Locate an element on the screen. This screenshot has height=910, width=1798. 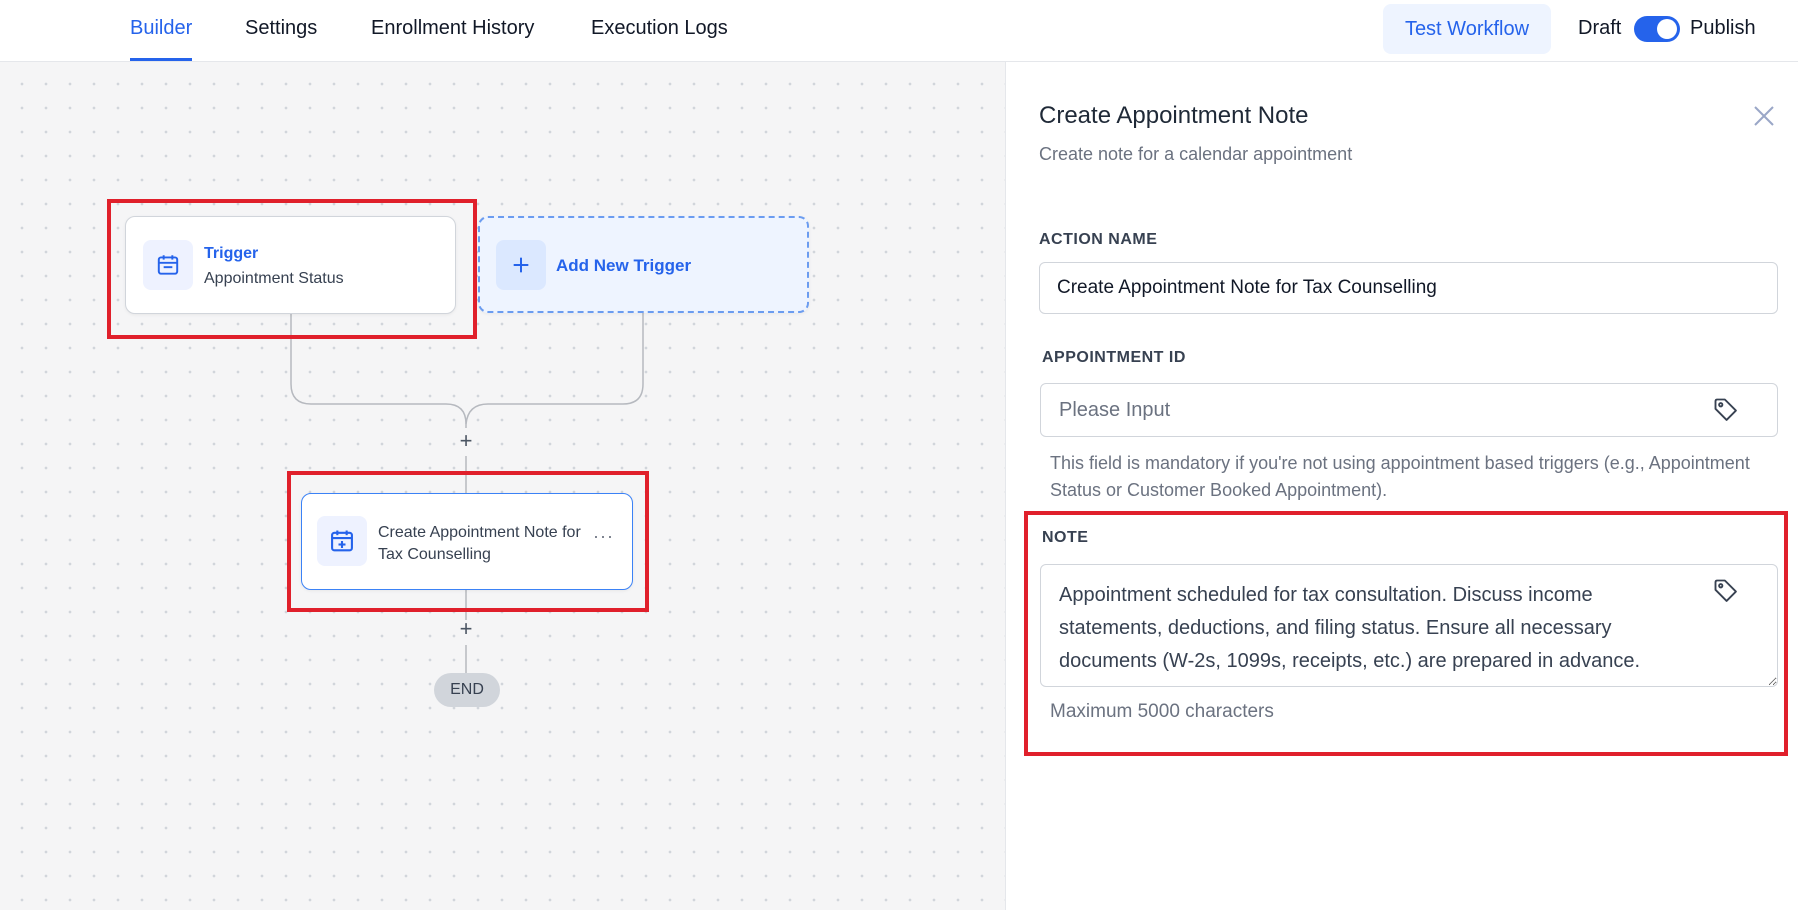
add-step-button-bottom: + is located at coordinates (466, 629).